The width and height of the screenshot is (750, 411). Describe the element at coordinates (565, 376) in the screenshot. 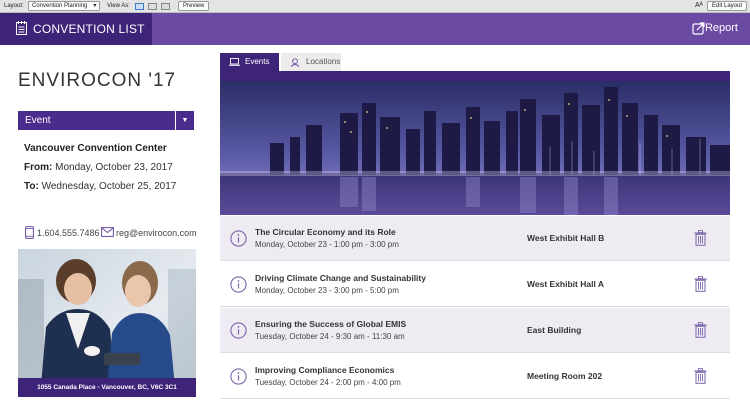

I see `event-room: Meeting Room 202` at that location.